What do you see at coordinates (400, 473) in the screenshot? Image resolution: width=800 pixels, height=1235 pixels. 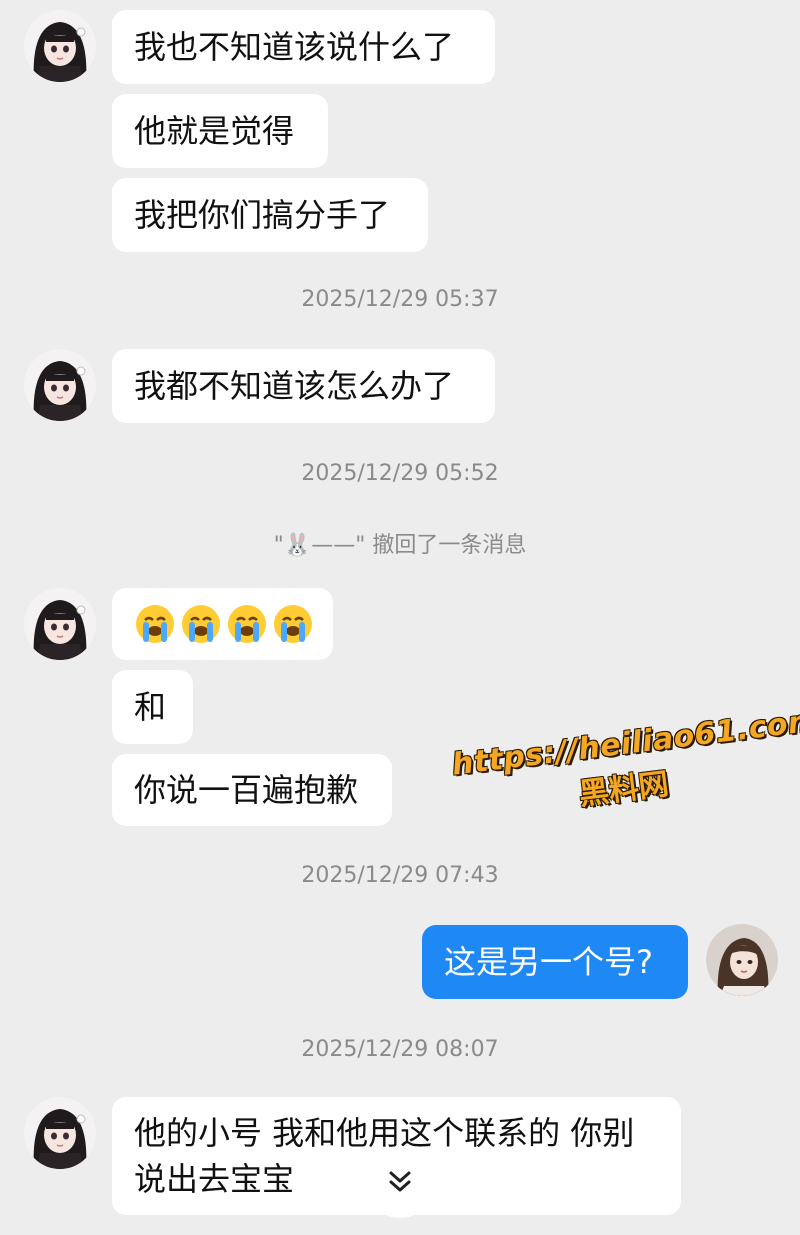 I see `timestamp: 2025/12/29 05:52` at bounding box center [400, 473].